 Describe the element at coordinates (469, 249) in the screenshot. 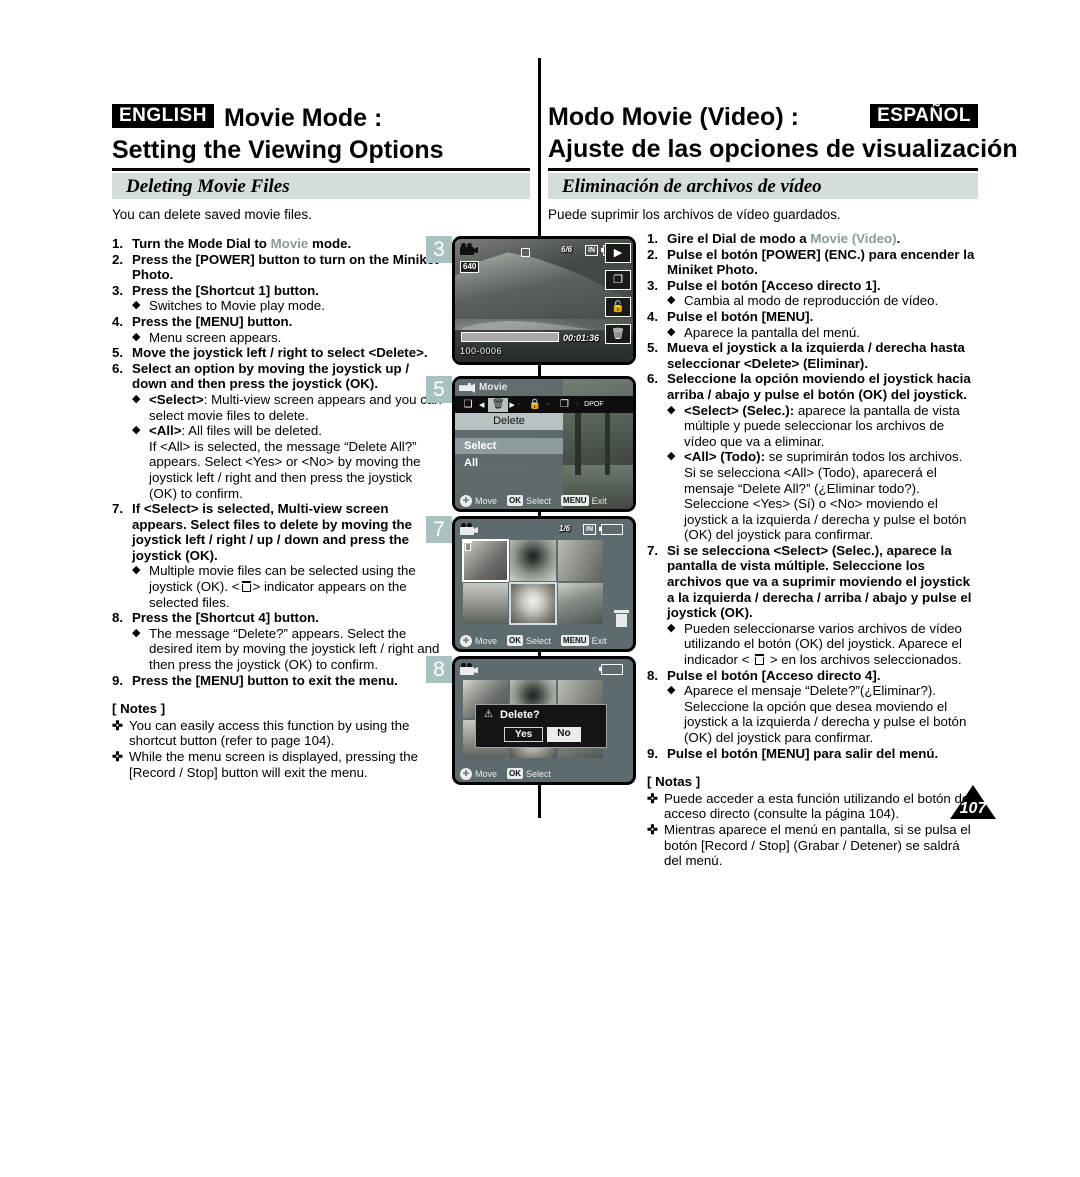

I see `movie-mode-icon` at that location.